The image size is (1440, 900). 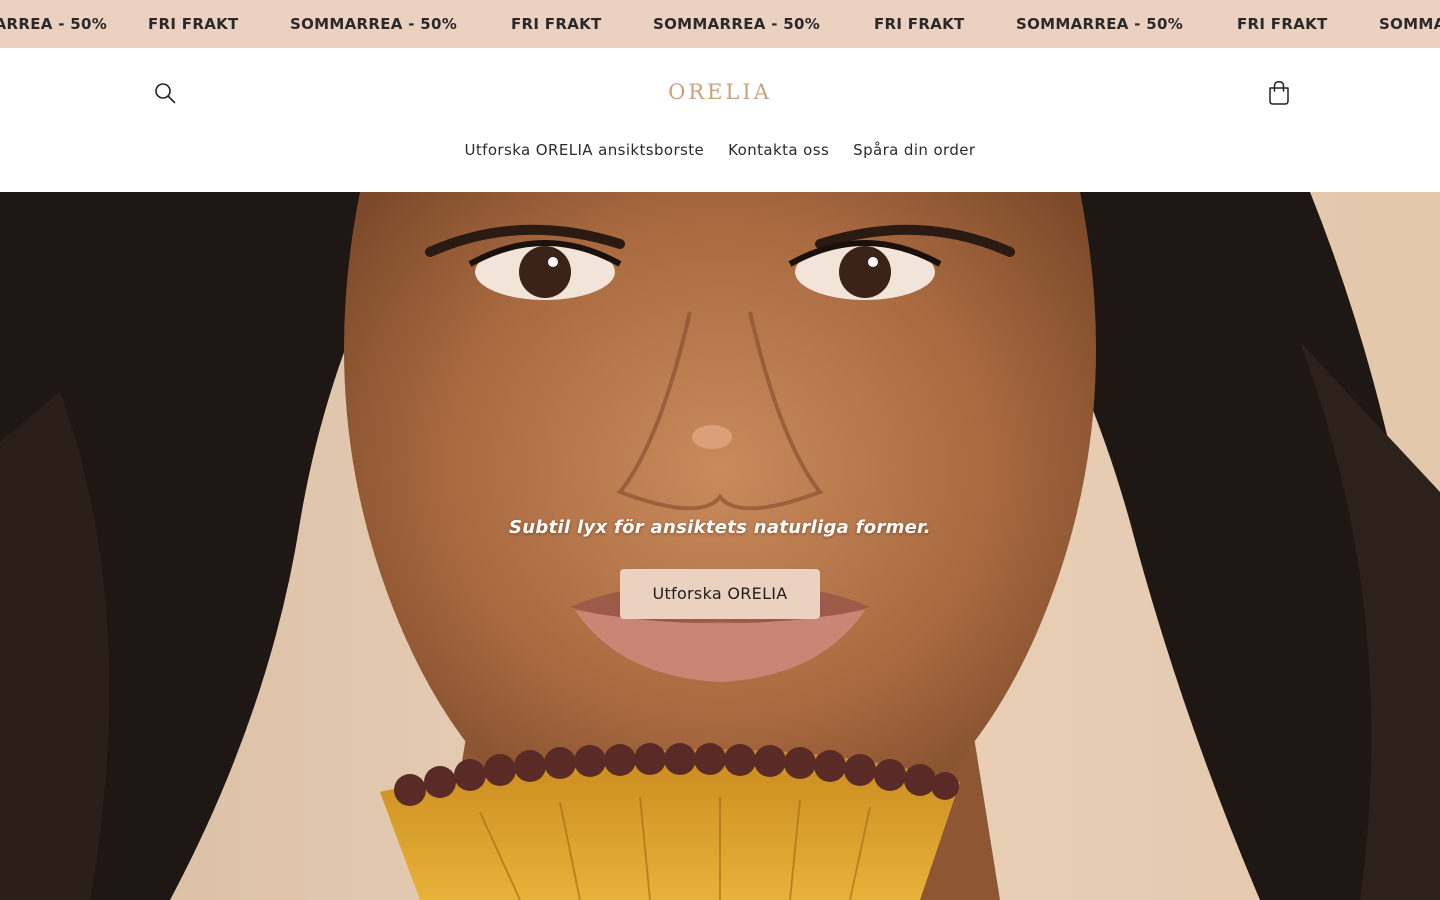 What do you see at coordinates (585, 150) in the screenshot?
I see `nav-link-explore-brush: Utforska ORELIA ansiktsborste` at bounding box center [585, 150].